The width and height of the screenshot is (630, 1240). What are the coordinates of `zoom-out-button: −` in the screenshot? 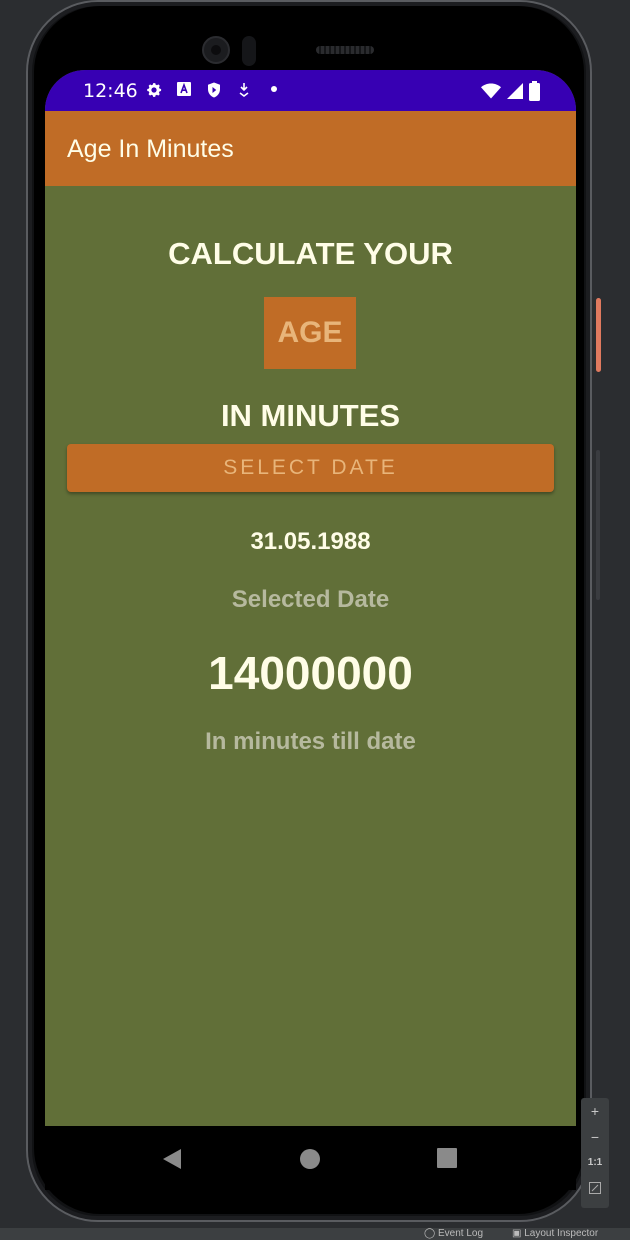 It's located at (595, 1137).